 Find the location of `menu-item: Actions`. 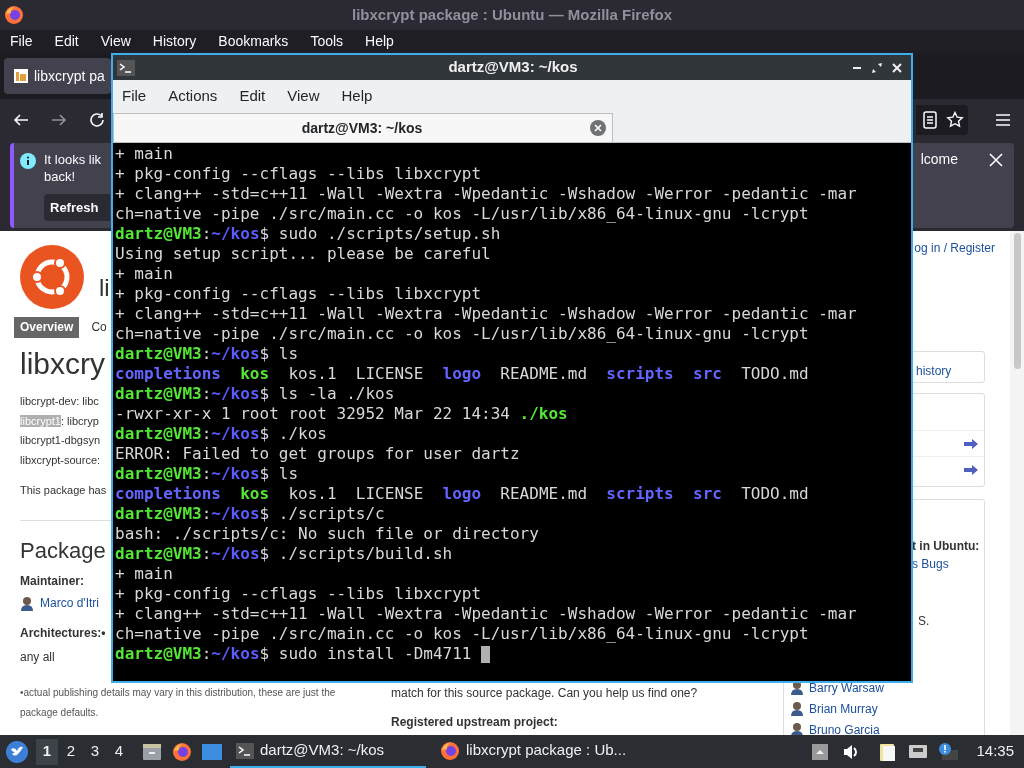

menu-item: Actions is located at coordinates (193, 96).